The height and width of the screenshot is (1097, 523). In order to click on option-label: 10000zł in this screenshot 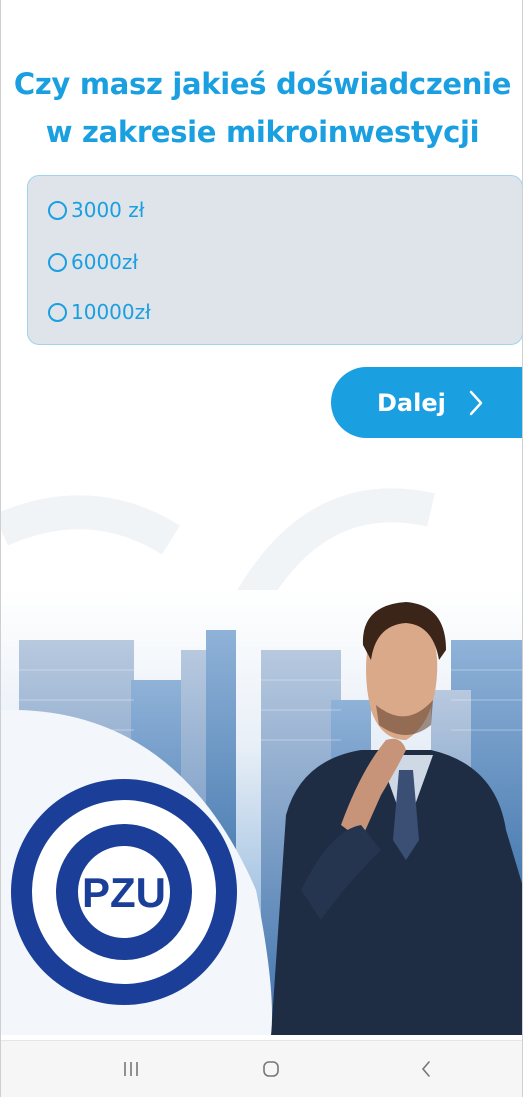, I will do `click(111, 312)`.